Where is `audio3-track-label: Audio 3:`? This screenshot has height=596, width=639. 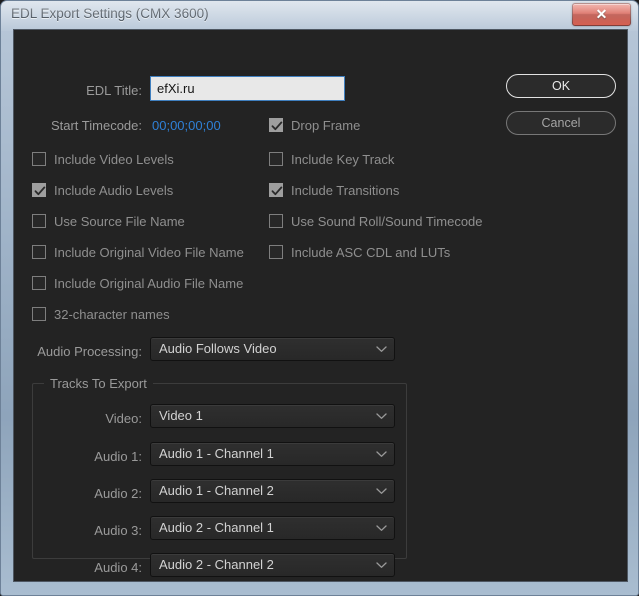 audio3-track-label: Audio 3: is located at coordinates (118, 530).